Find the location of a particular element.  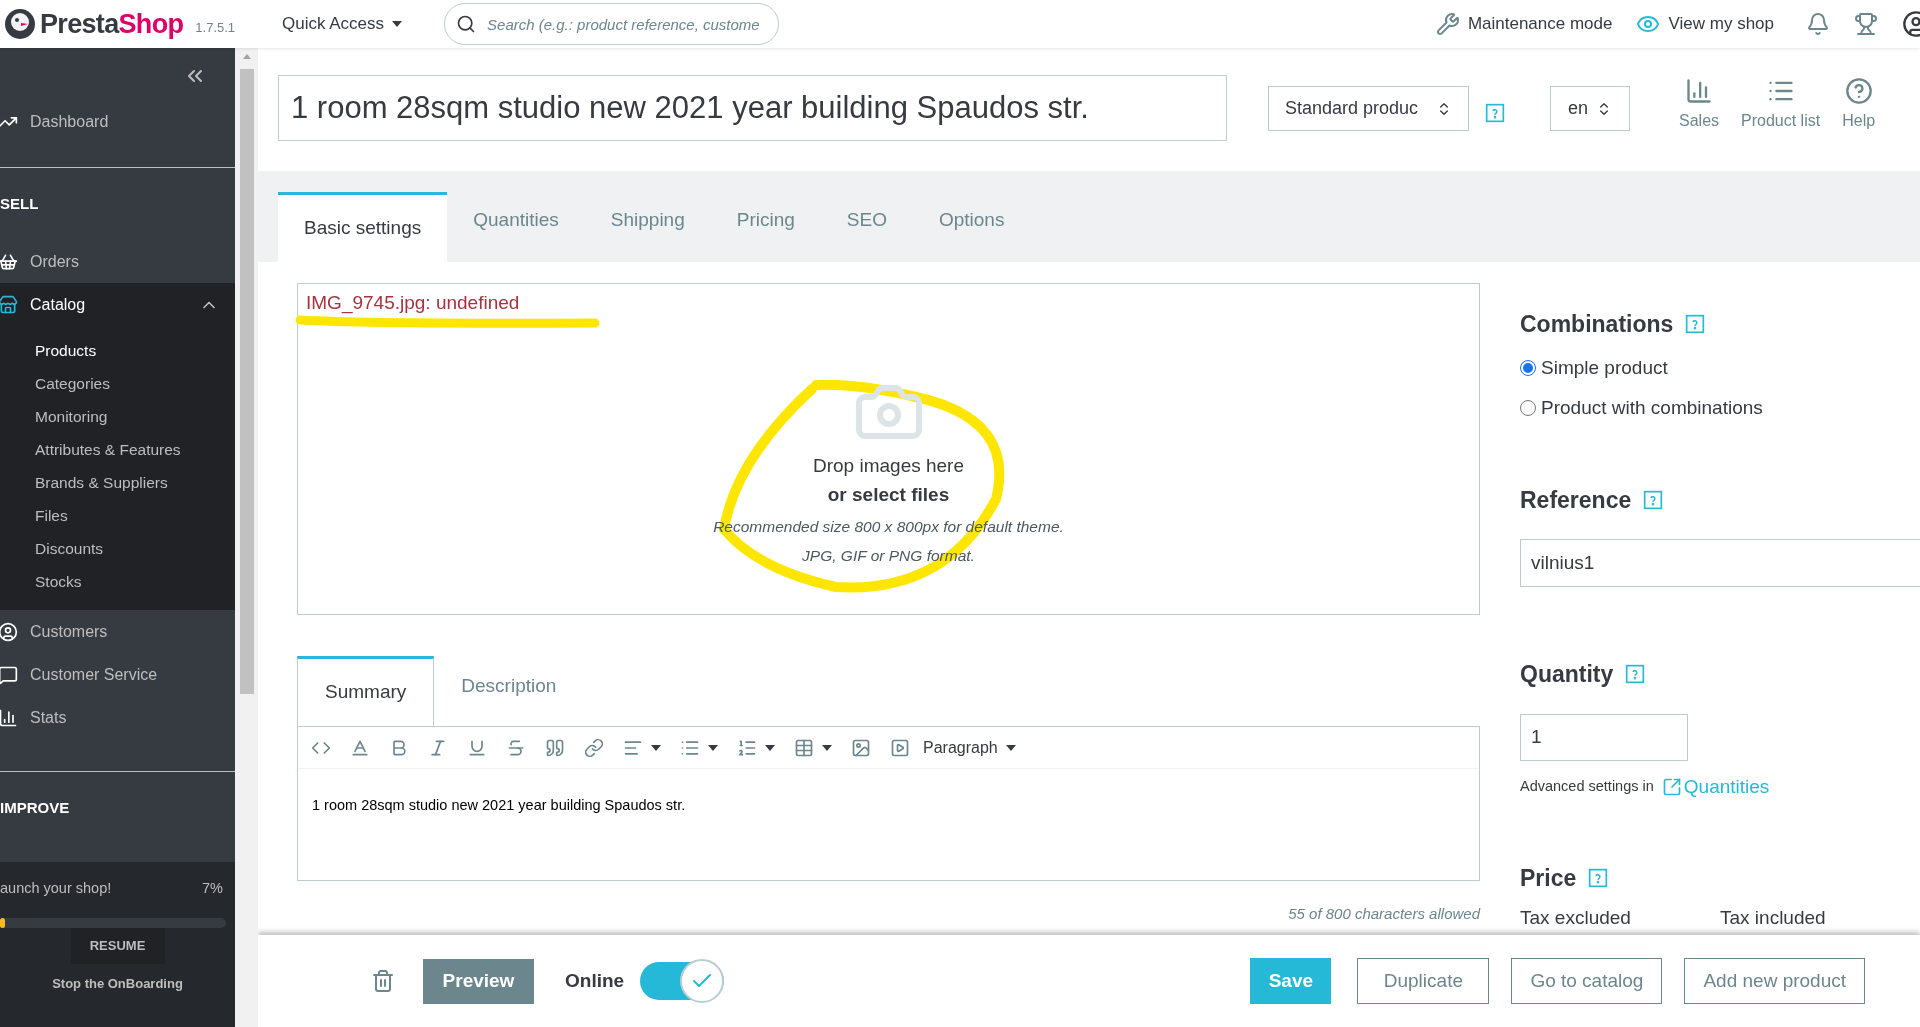

sidebar-item: Stats is located at coordinates (117, 717).